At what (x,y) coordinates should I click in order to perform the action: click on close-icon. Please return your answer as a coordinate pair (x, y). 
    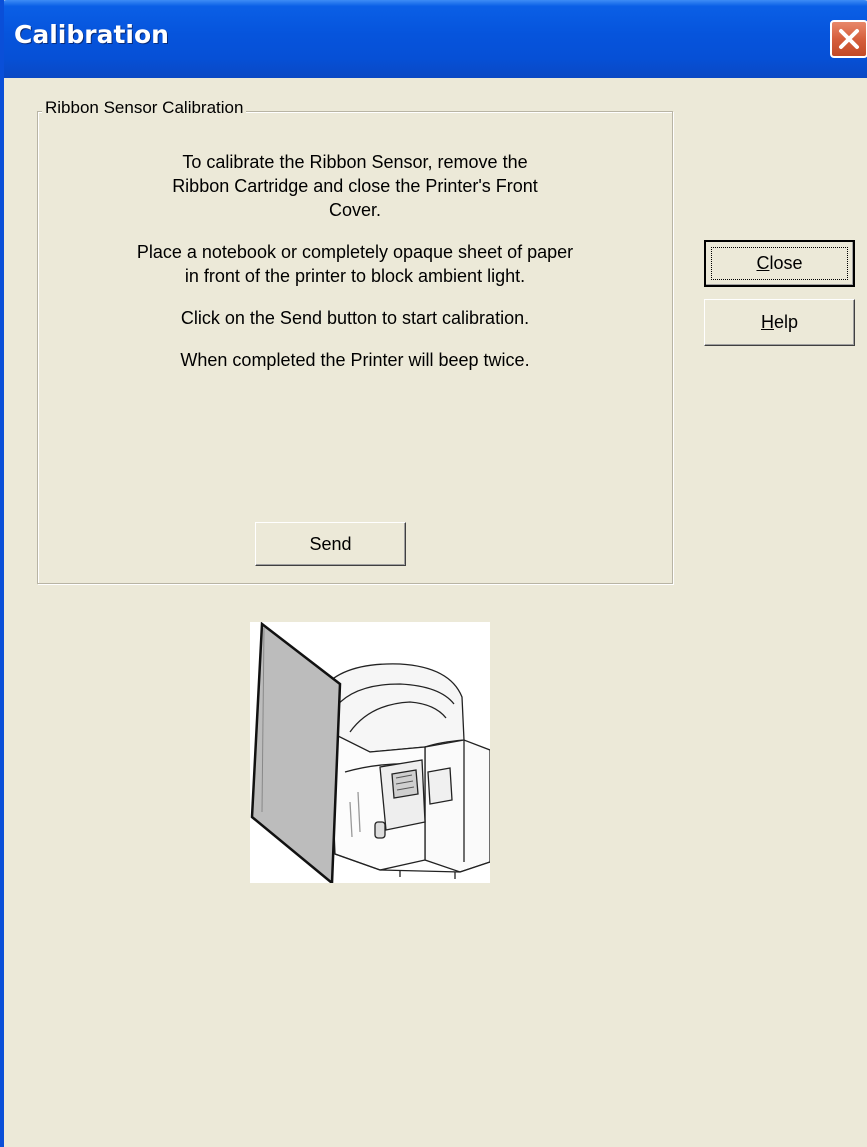
    Looking at the image, I should click on (849, 39).